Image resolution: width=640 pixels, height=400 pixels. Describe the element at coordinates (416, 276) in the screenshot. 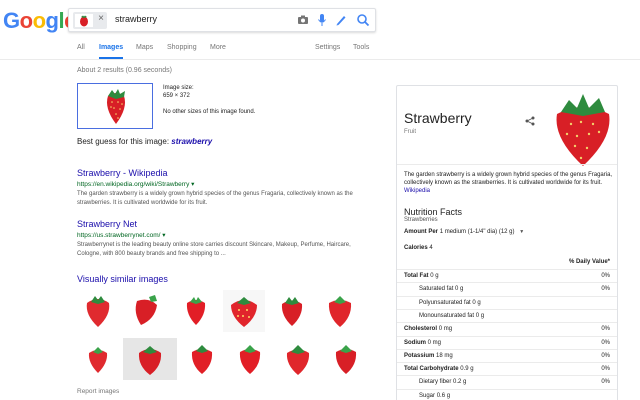

I see `nutrient-name: Total Fat` at that location.